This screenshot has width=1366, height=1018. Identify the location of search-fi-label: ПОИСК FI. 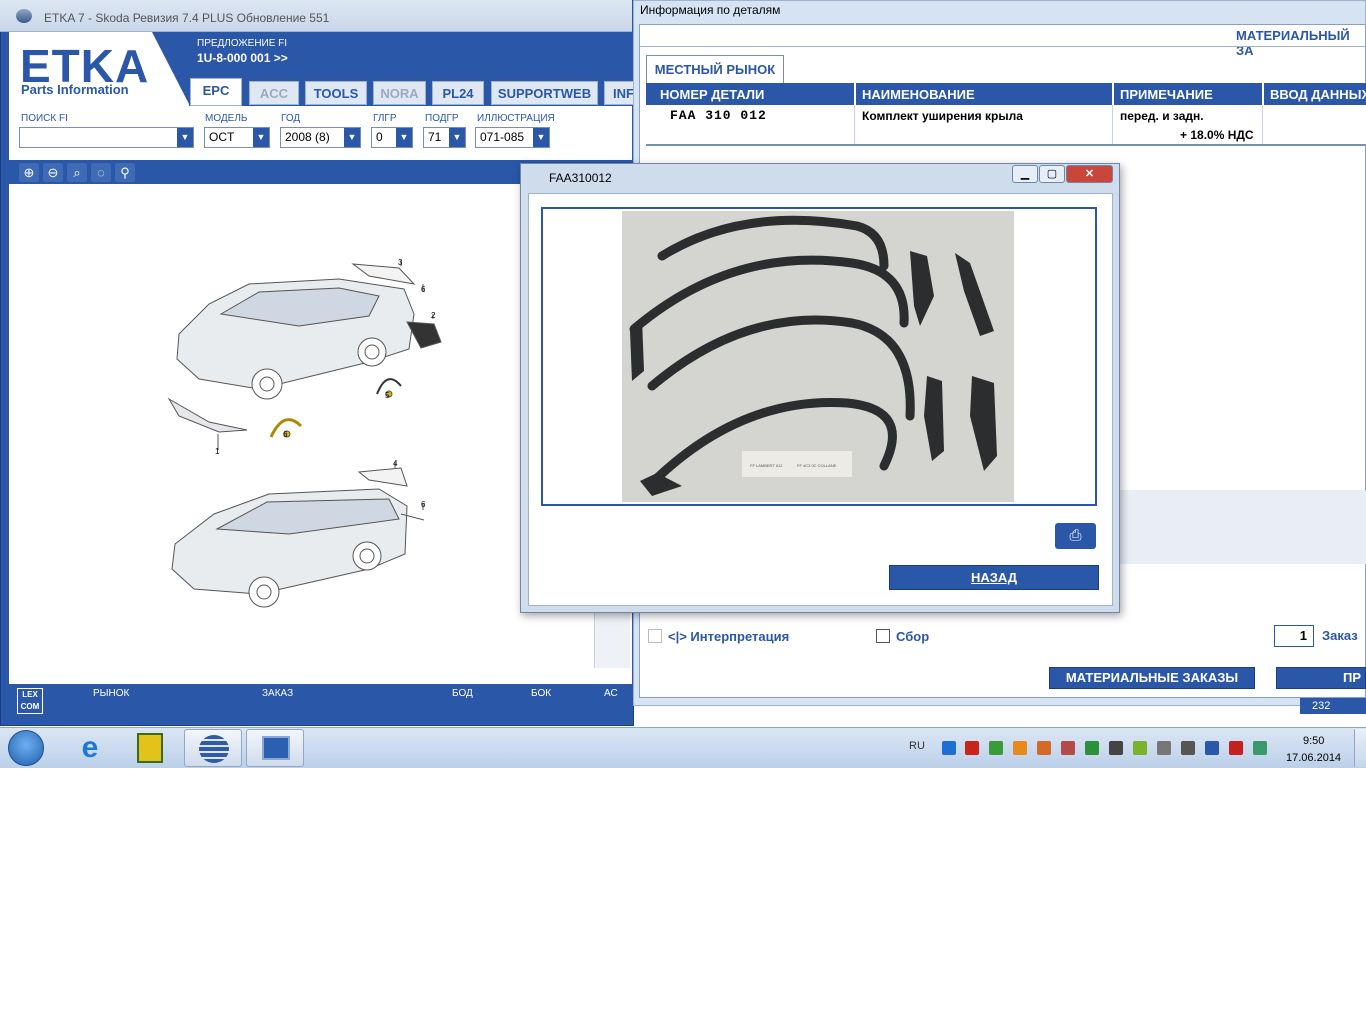
(44, 118).